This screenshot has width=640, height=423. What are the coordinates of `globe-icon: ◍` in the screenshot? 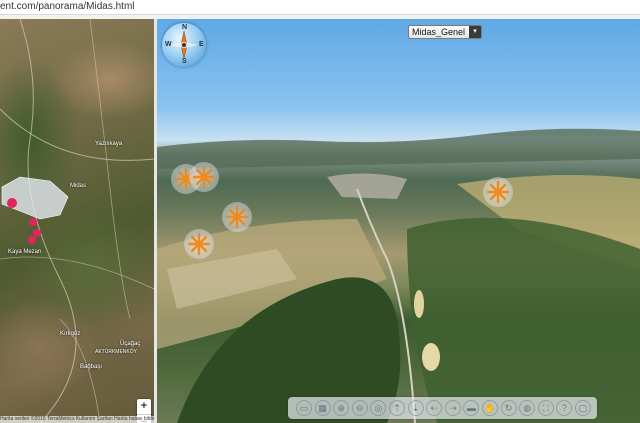 It's located at (527, 408).